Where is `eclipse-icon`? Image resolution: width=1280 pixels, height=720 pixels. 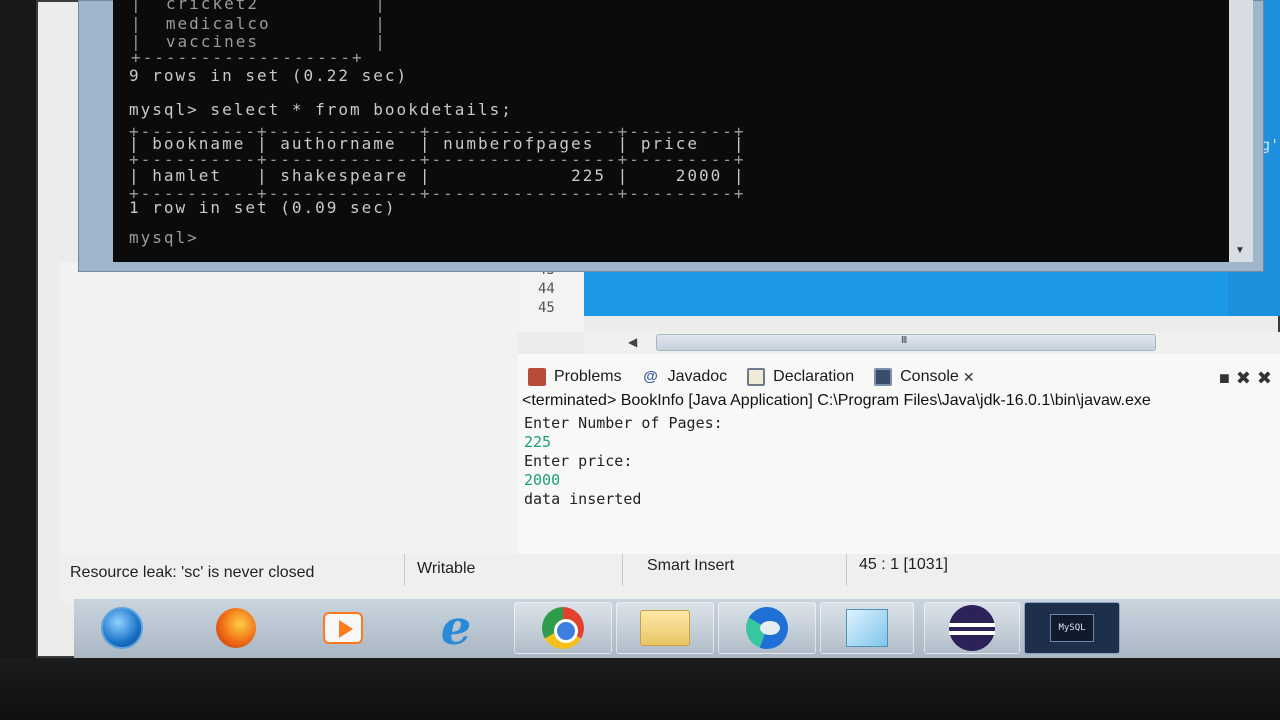
eclipse-icon is located at coordinates (972, 628).